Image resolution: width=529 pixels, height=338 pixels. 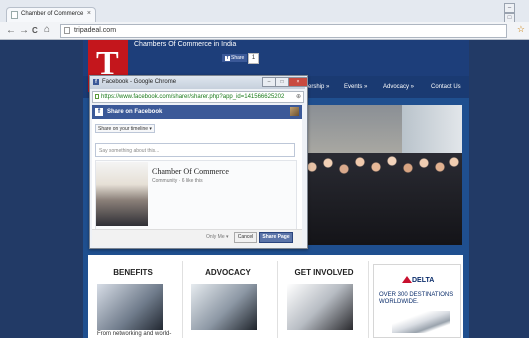 What do you see at coordinates (97, 96) in the screenshot?
I see `lock-icon` at bounding box center [97, 96].